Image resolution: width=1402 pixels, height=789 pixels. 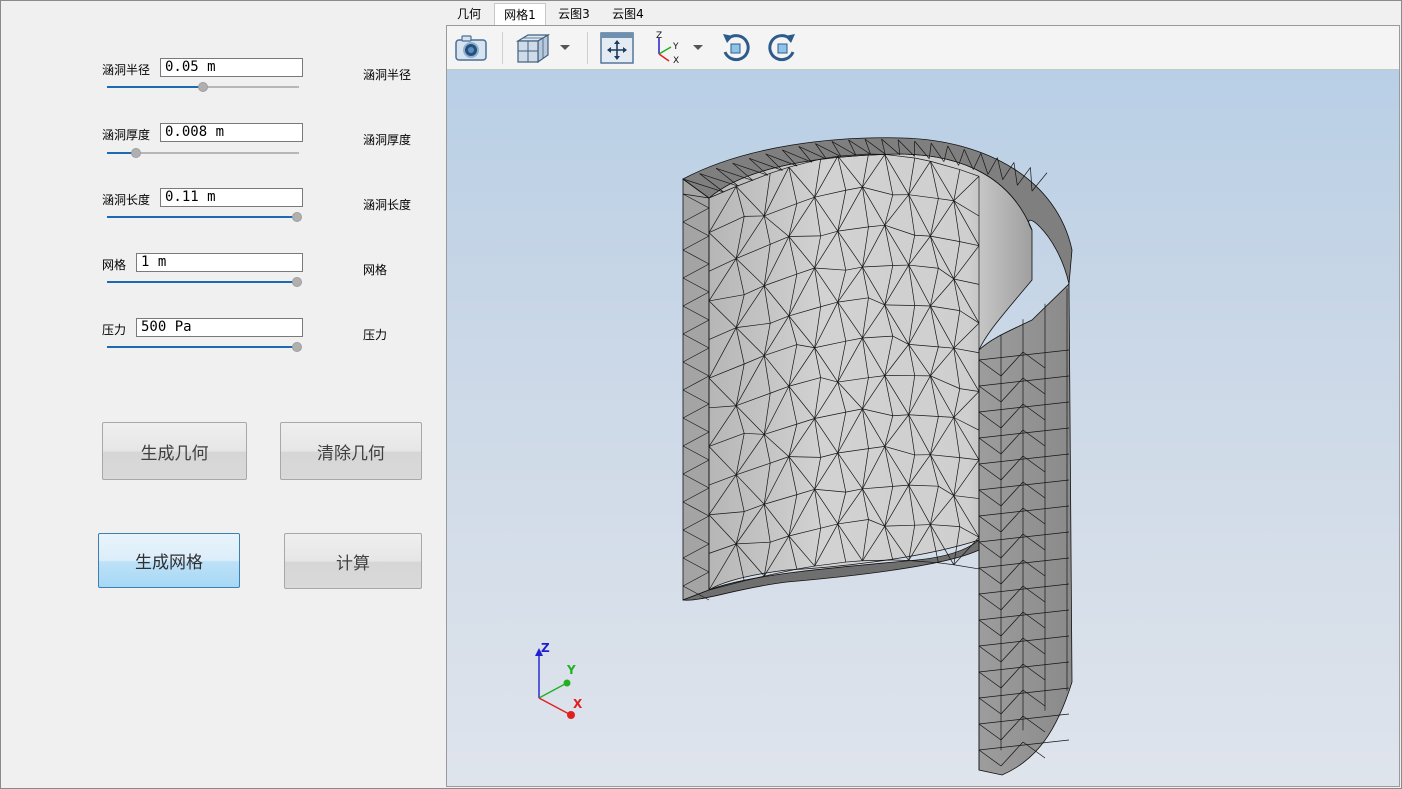 What do you see at coordinates (174, 451) in the screenshot?
I see `generate-geometry-button: 生成几何` at bounding box center [174, 451].